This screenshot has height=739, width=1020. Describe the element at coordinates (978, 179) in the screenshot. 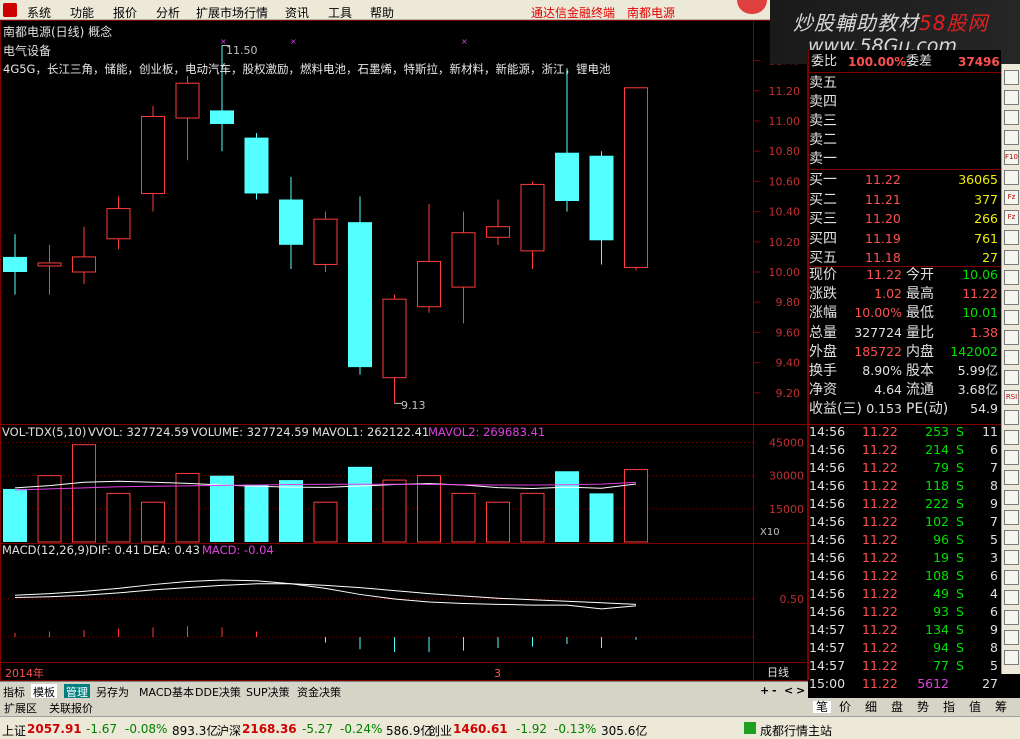

I see `buy-level-volume: 36065` at that location.